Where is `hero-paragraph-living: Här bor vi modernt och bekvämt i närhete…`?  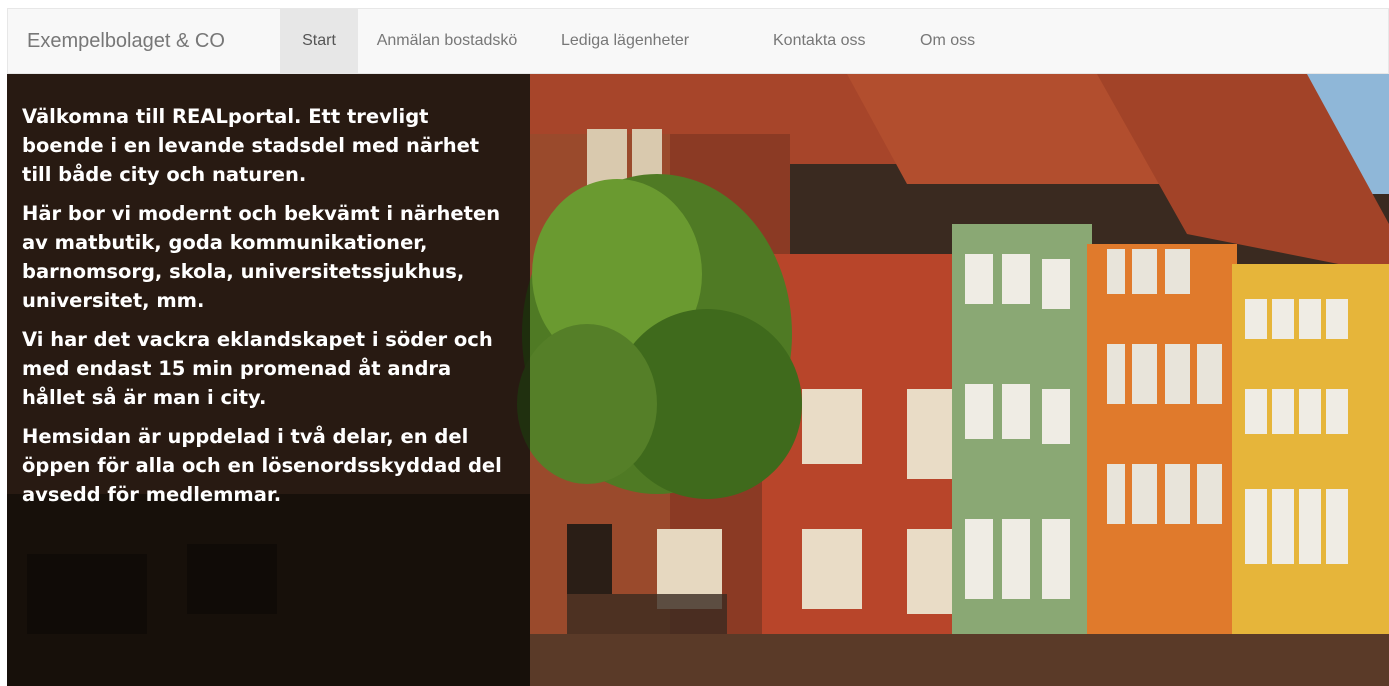
hero-paragraph-living: Här bor vi modernt och bekvämt i närhete… is located at coordinates (261, 257).